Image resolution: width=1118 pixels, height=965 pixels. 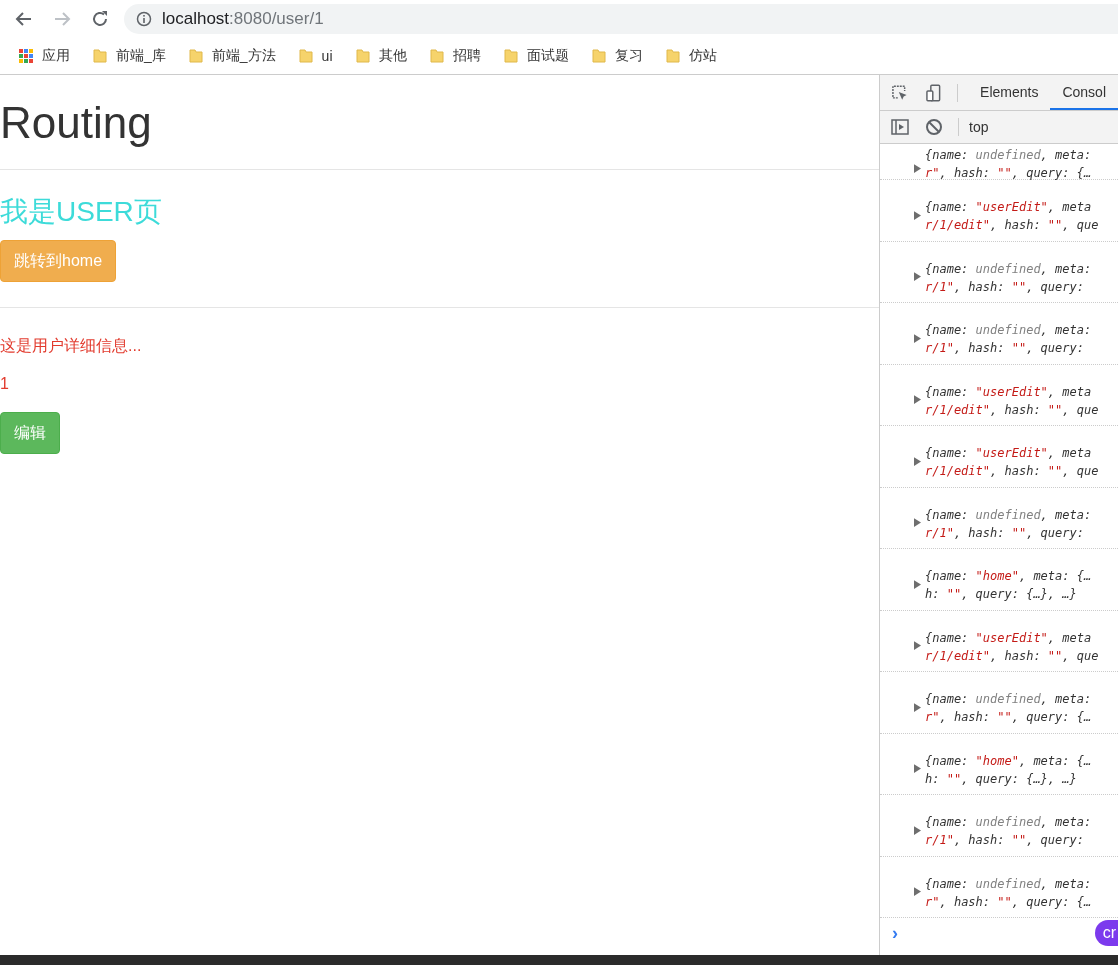 I want to click on bookmark: 前端_库, so click(x=129, y=55).